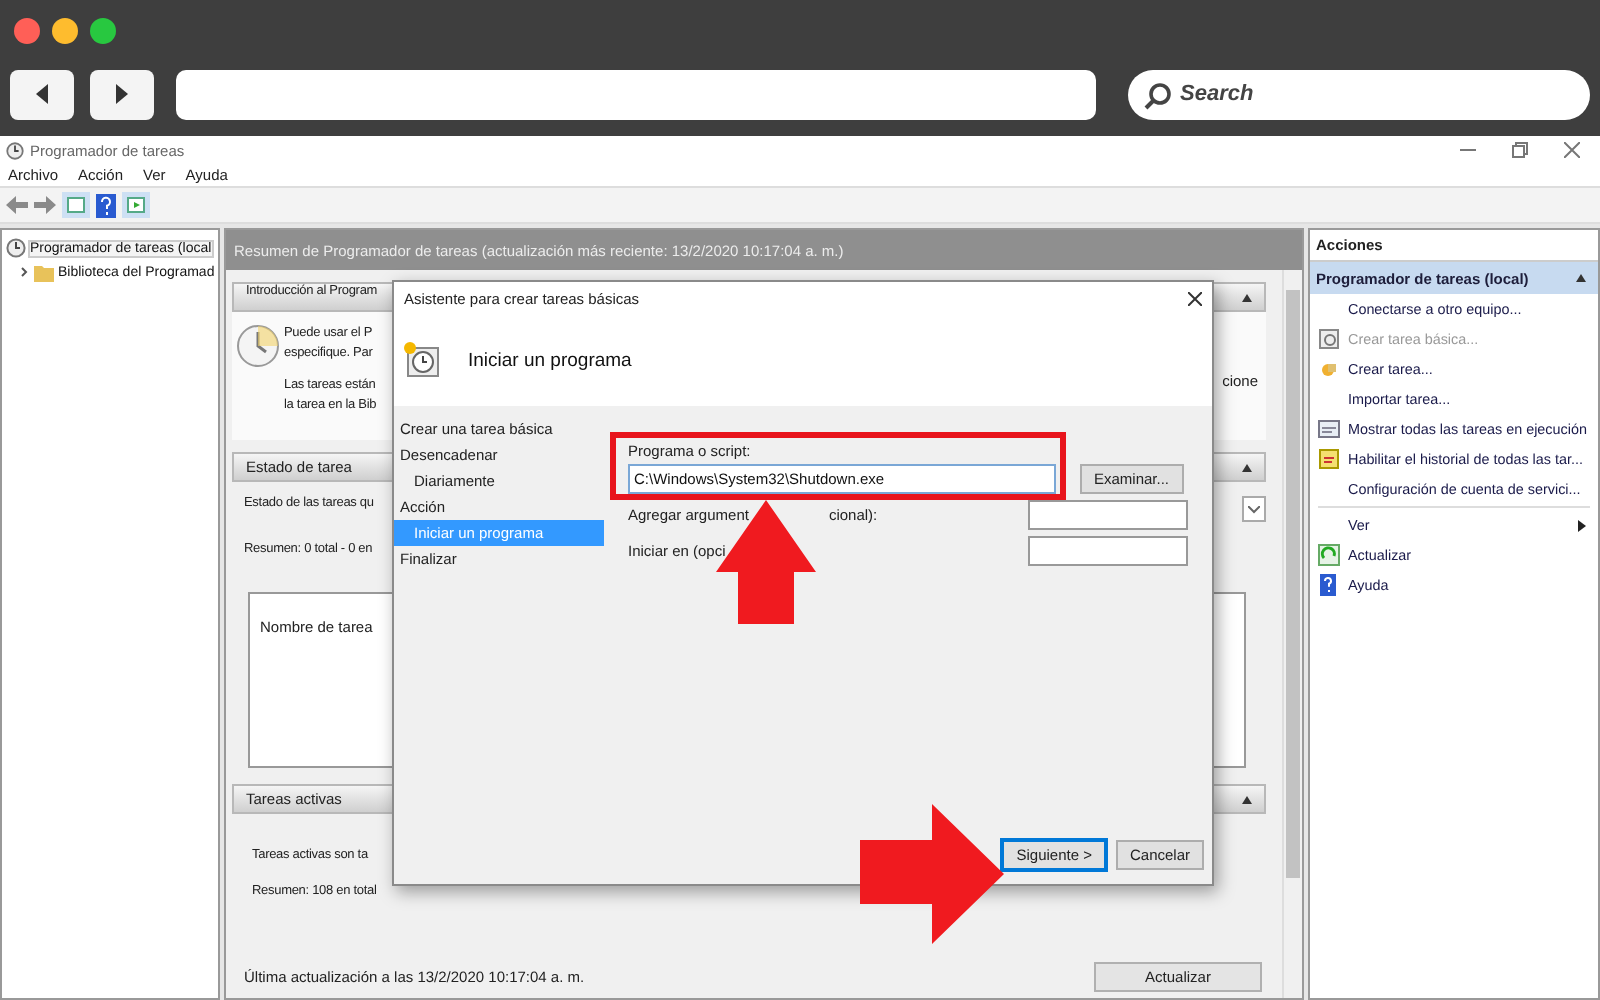 The image size is (1600, 1000). What do you see at coordinates (1329, 459) in the screenshot?
I see `log-icon` at bounding box center [1329, 459].